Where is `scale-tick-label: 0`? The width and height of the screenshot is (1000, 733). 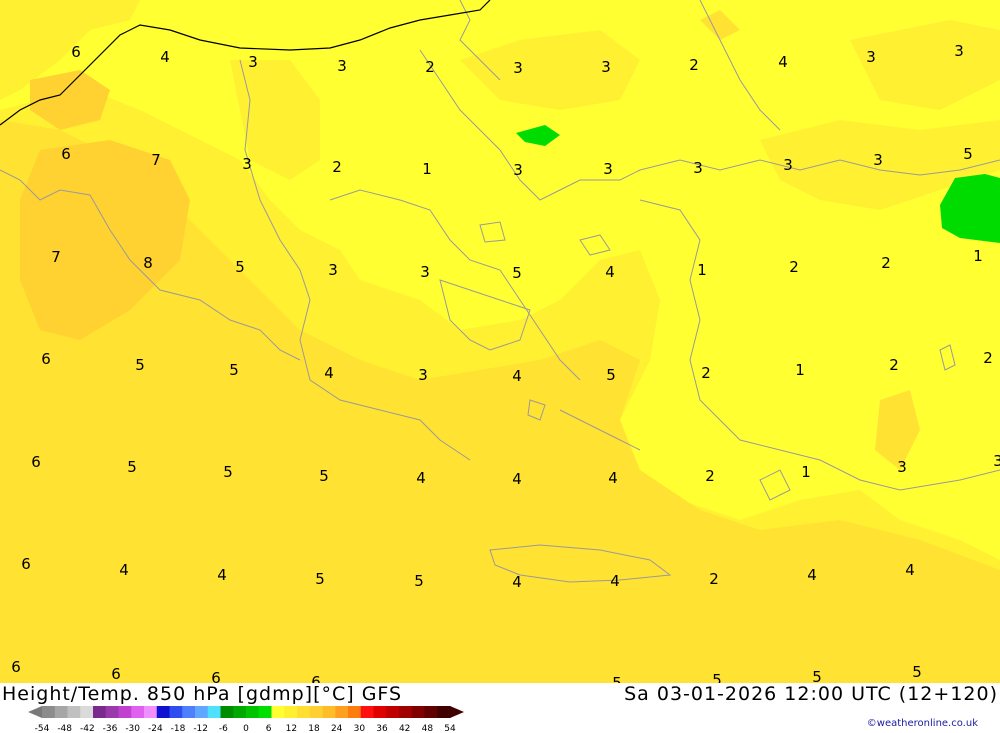
scale-tick-label: 0 is located at coordinates (246, 728).